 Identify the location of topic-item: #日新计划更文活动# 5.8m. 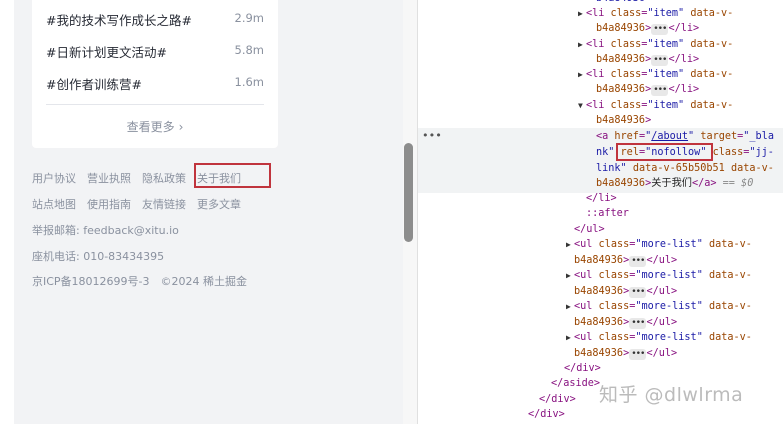
(155, 51).